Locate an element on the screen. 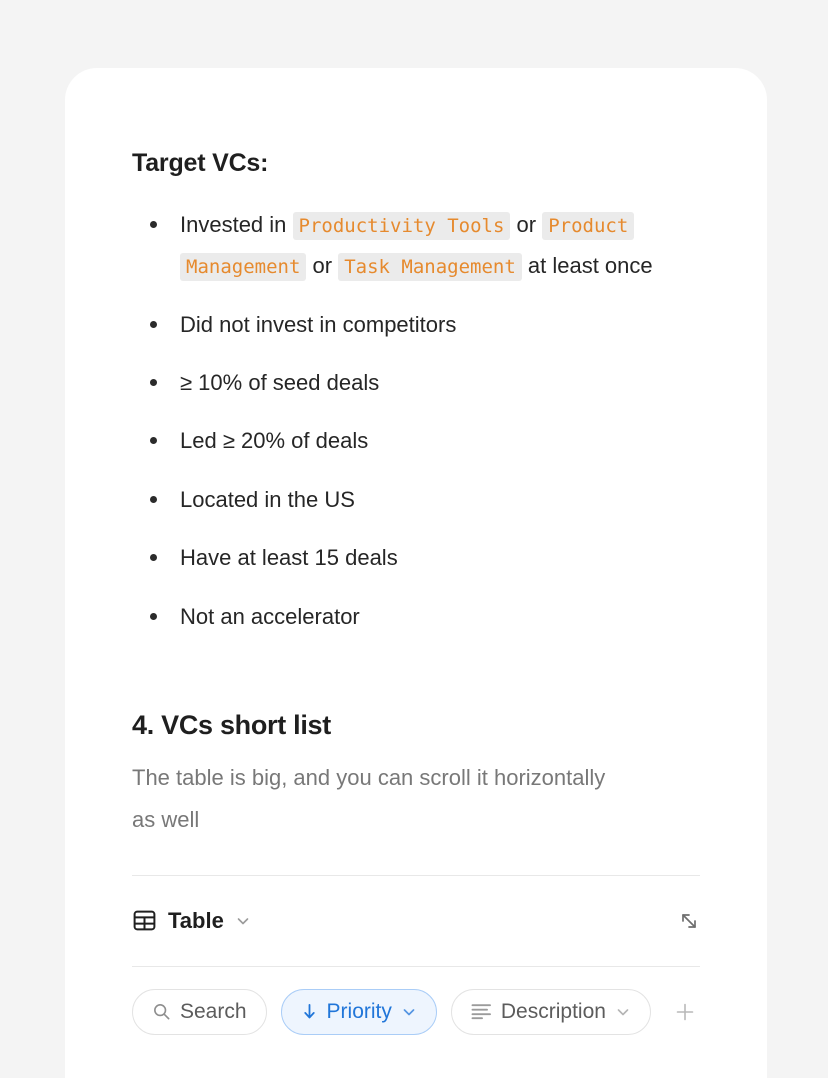 This screenshot has height=1078, width=828. search-icon is located at coordinates (161, 1011).